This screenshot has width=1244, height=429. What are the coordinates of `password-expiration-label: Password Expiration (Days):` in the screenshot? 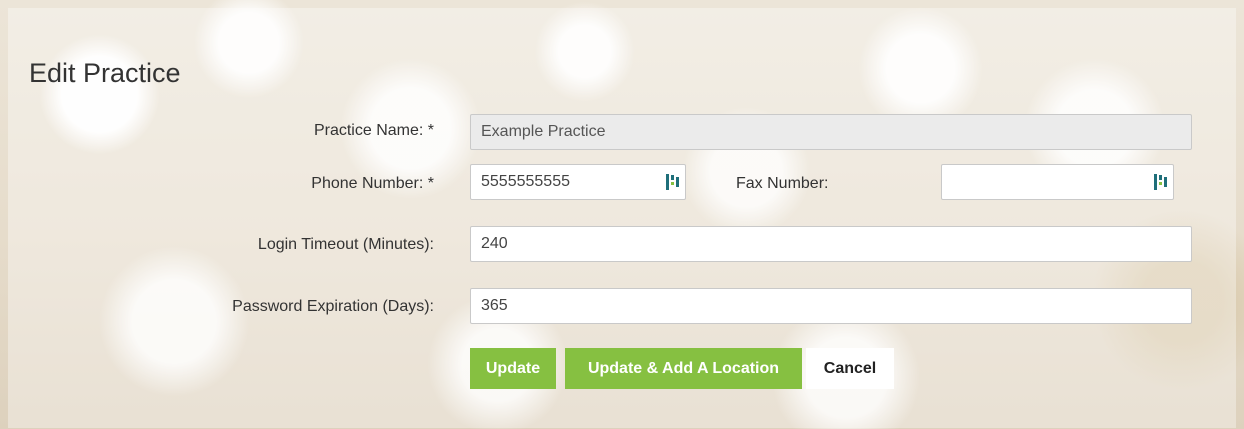 It's located at (333, 306).